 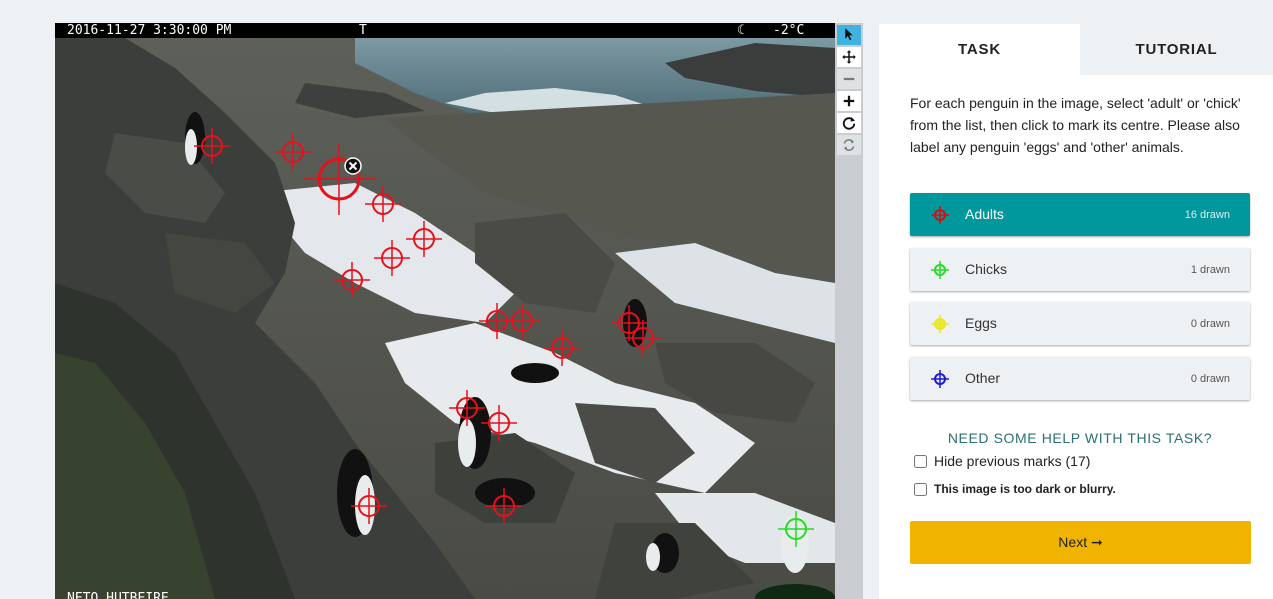 I want to click on rotate-tool-button, so click(x=849, y=123).